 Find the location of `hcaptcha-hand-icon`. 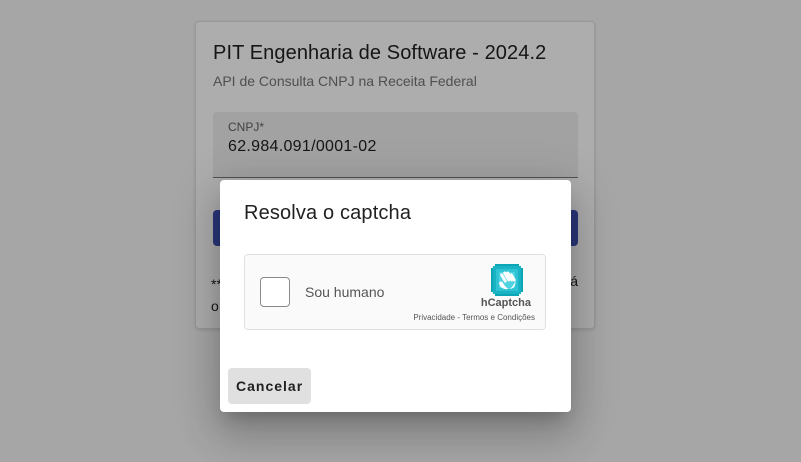

hcaptcha-hand-icon is located at coordinates (507, 280).